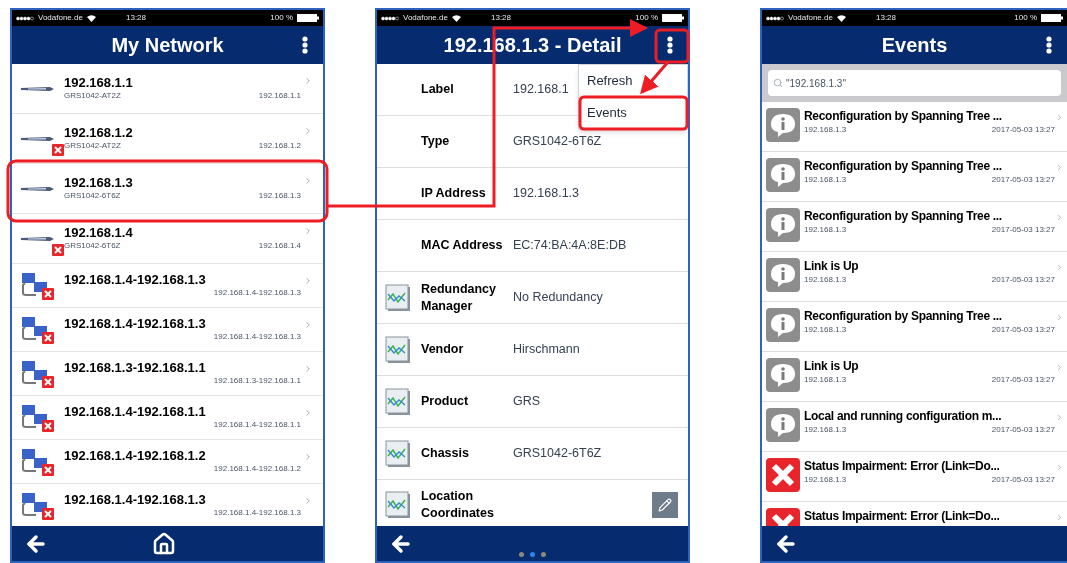 The width and height of the screenshot is (1067, 563). I want to click on home-button, so click(164, 543).